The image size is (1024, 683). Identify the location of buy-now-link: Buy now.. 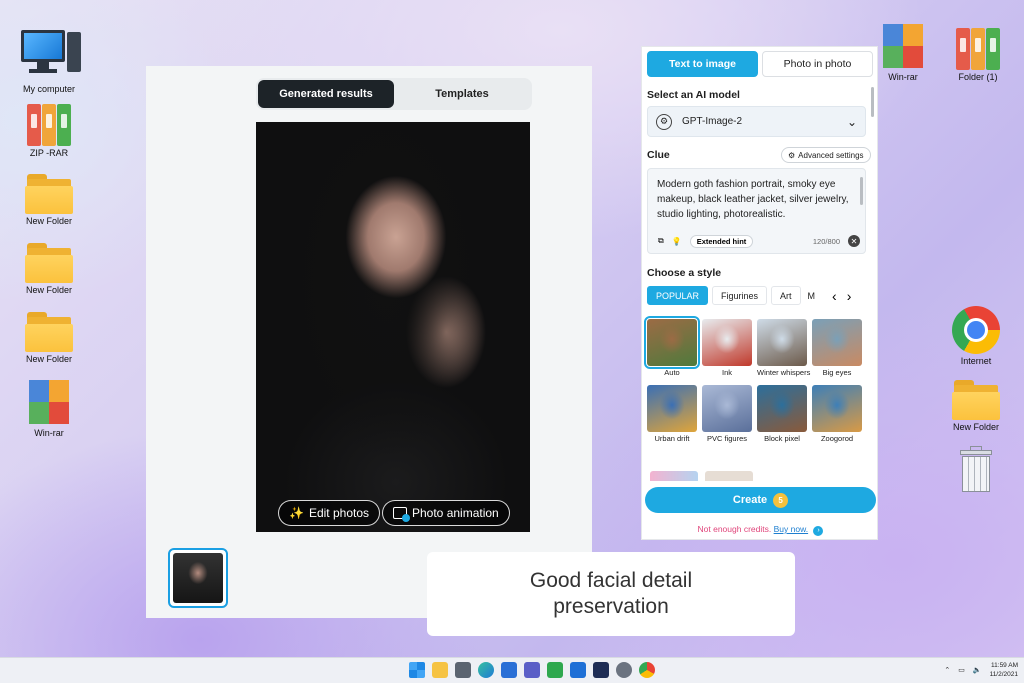
(791, 529).